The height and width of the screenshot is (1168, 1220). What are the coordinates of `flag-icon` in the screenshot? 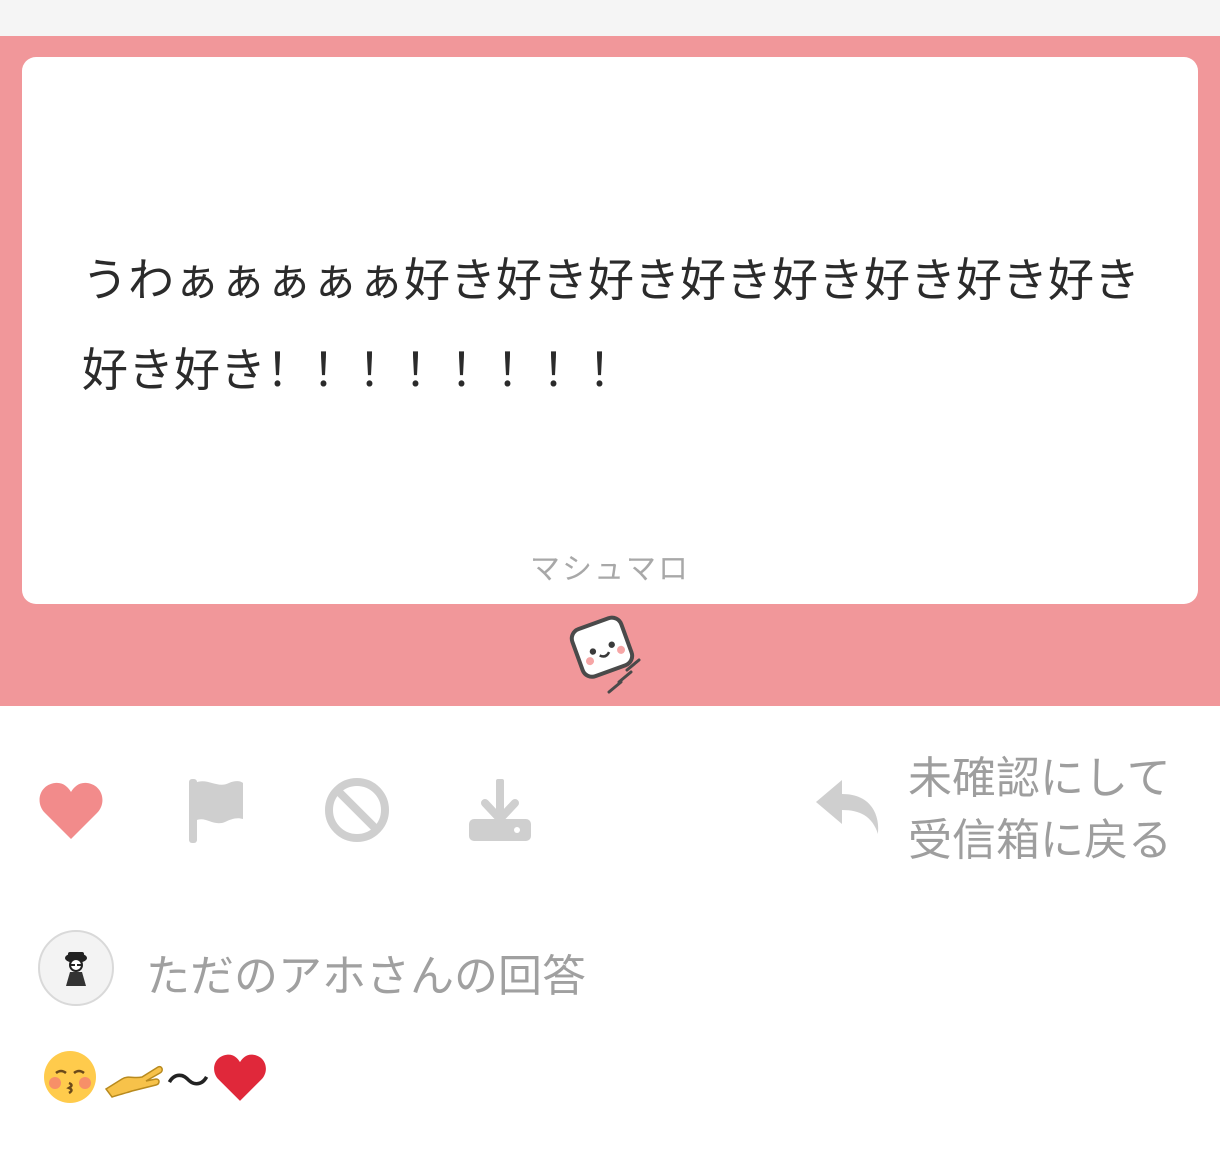 It's located at (216, 811).